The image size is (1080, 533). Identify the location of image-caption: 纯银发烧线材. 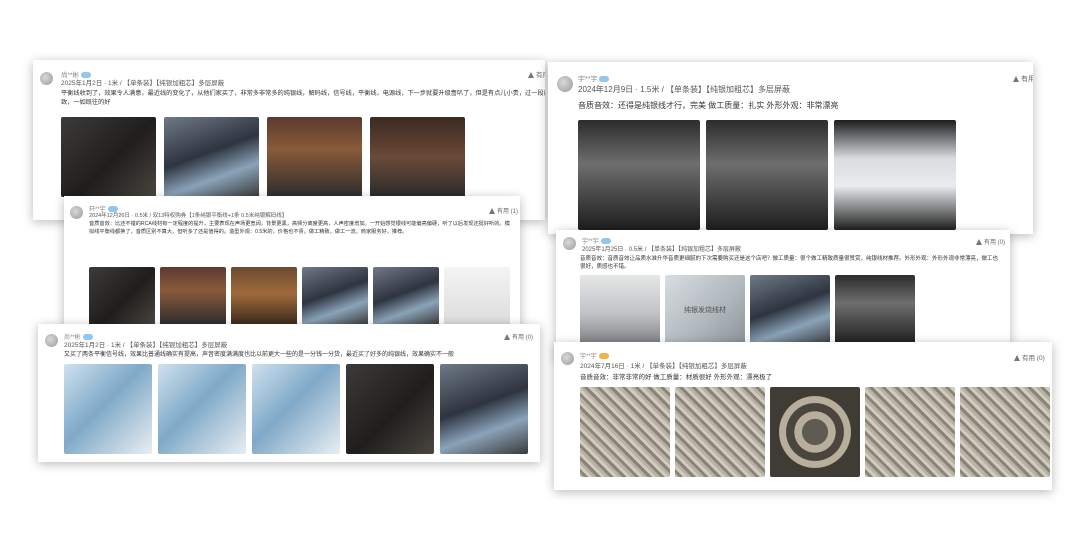
(705, 310).